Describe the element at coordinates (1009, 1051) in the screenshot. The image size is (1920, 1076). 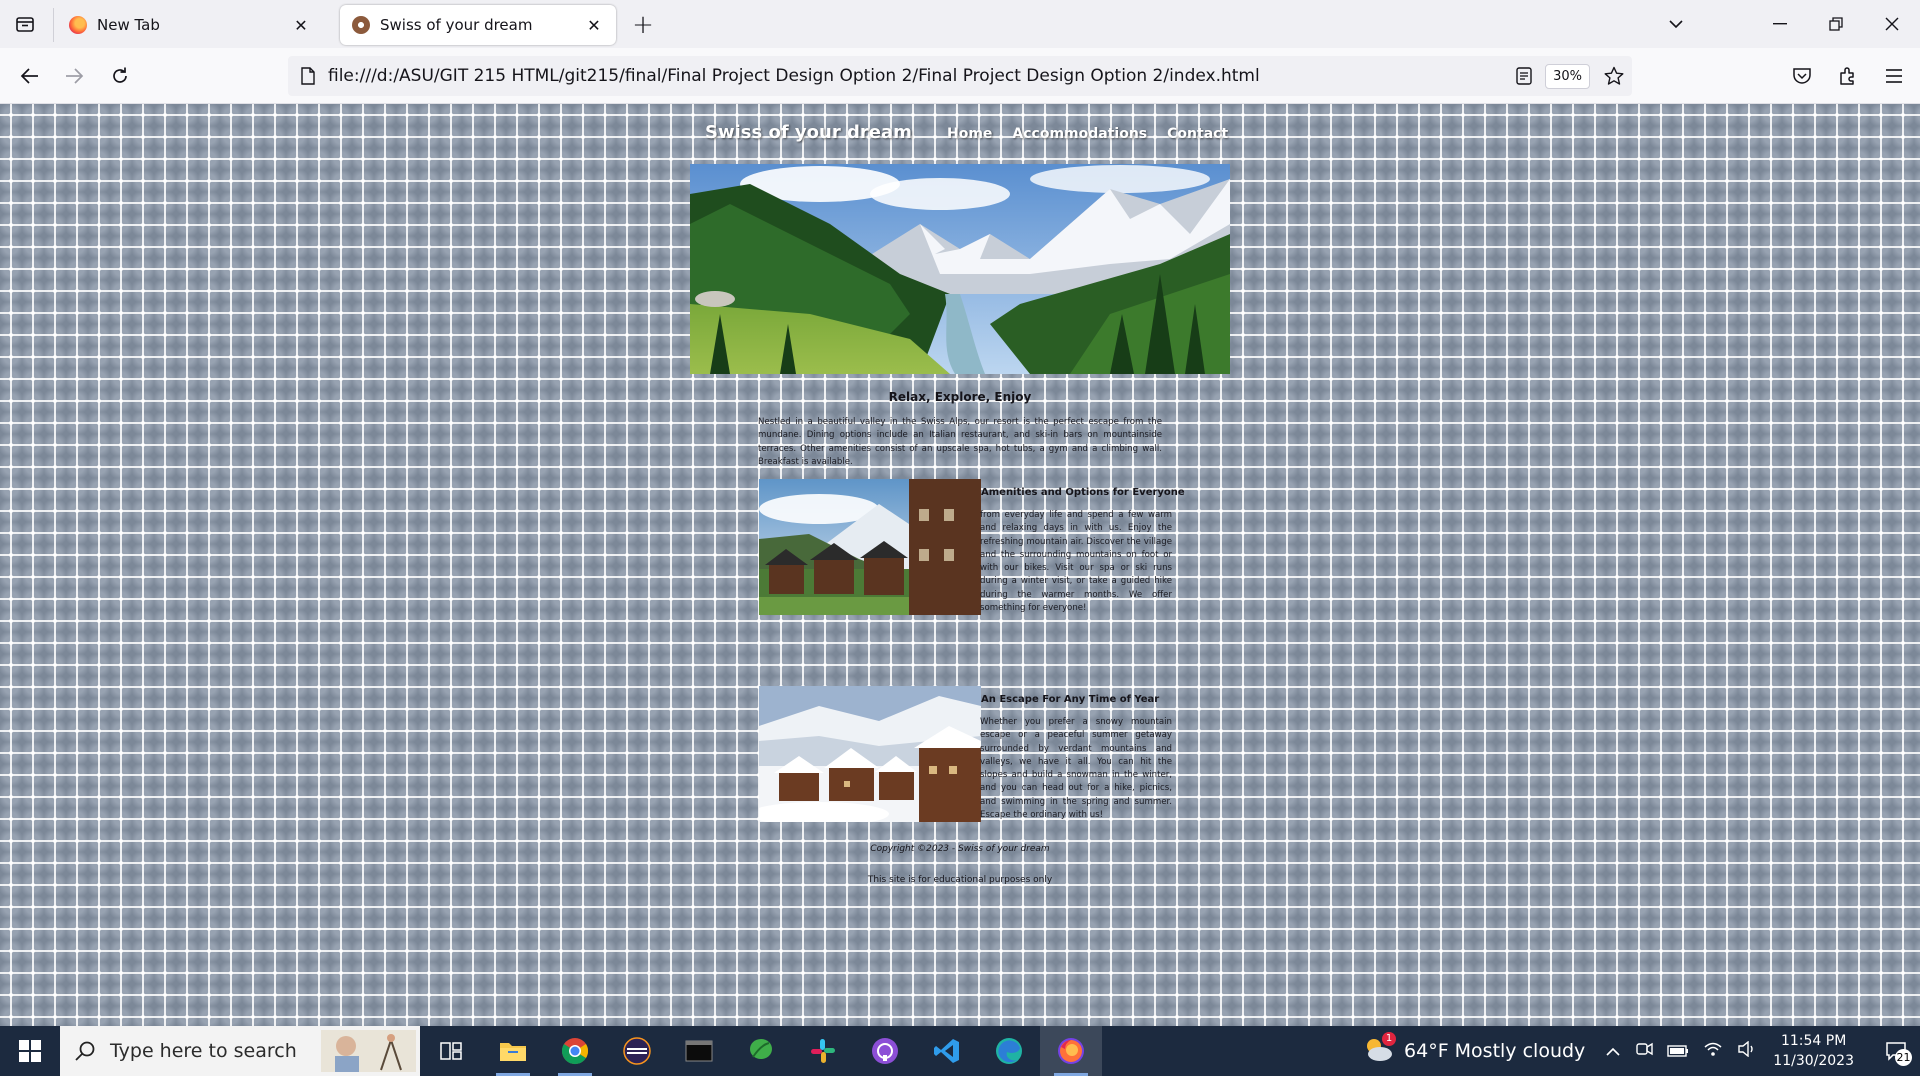
I see `edge-icon` at that location.